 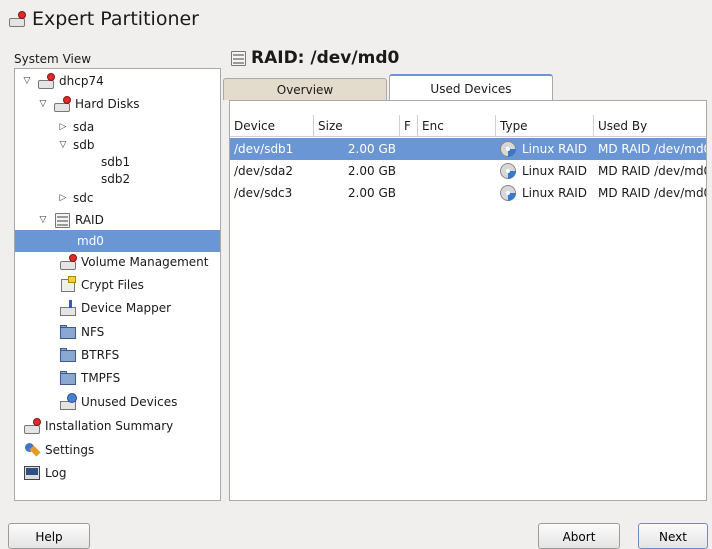 What do you see at coordinates (471, 87) in the screenshot?
I see `tab-used-devices: Used Devices` at bounding box center [471, 87].